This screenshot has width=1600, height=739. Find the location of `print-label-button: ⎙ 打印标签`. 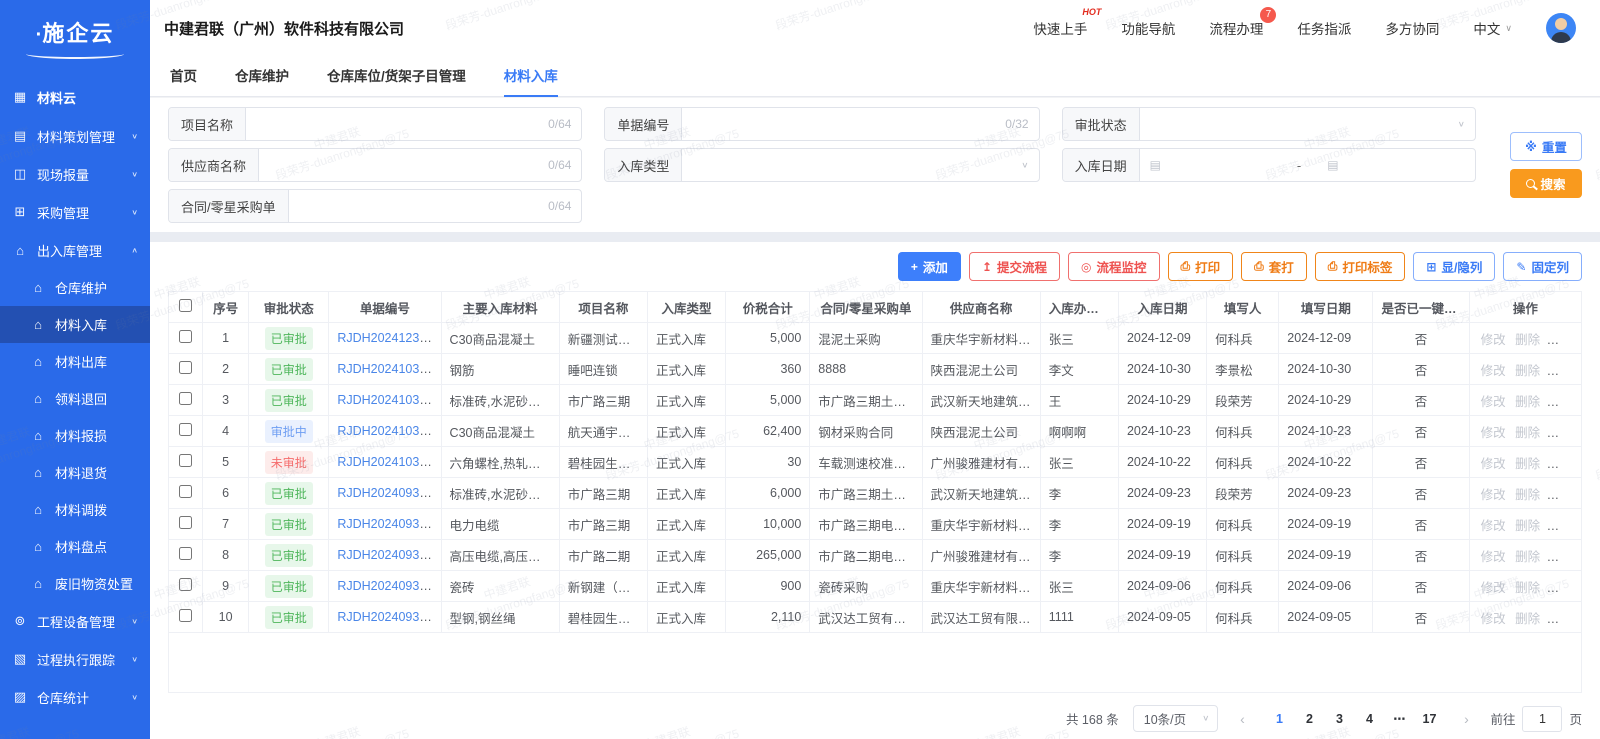

print-label-button: ⎙ 打印标签 is located at coordinates (1360, 266).